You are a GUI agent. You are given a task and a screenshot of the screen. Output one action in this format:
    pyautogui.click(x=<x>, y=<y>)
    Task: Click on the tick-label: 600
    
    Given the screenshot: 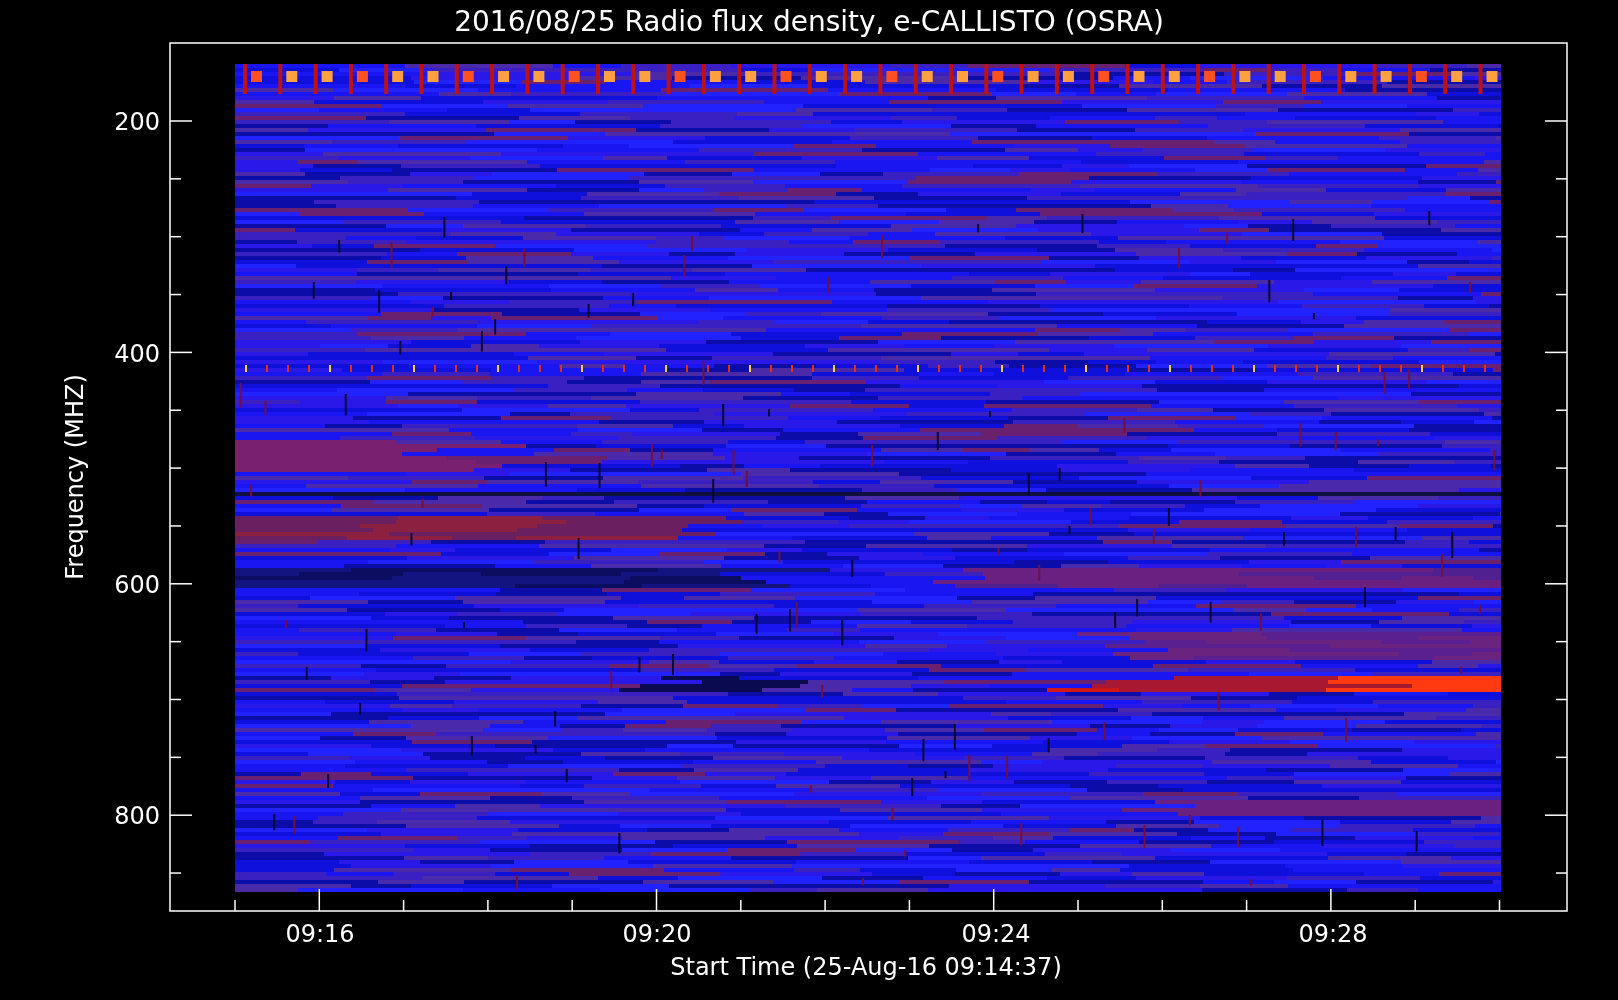 What is the action you would take?
    pyautogui.click(x=137, y=585)
    